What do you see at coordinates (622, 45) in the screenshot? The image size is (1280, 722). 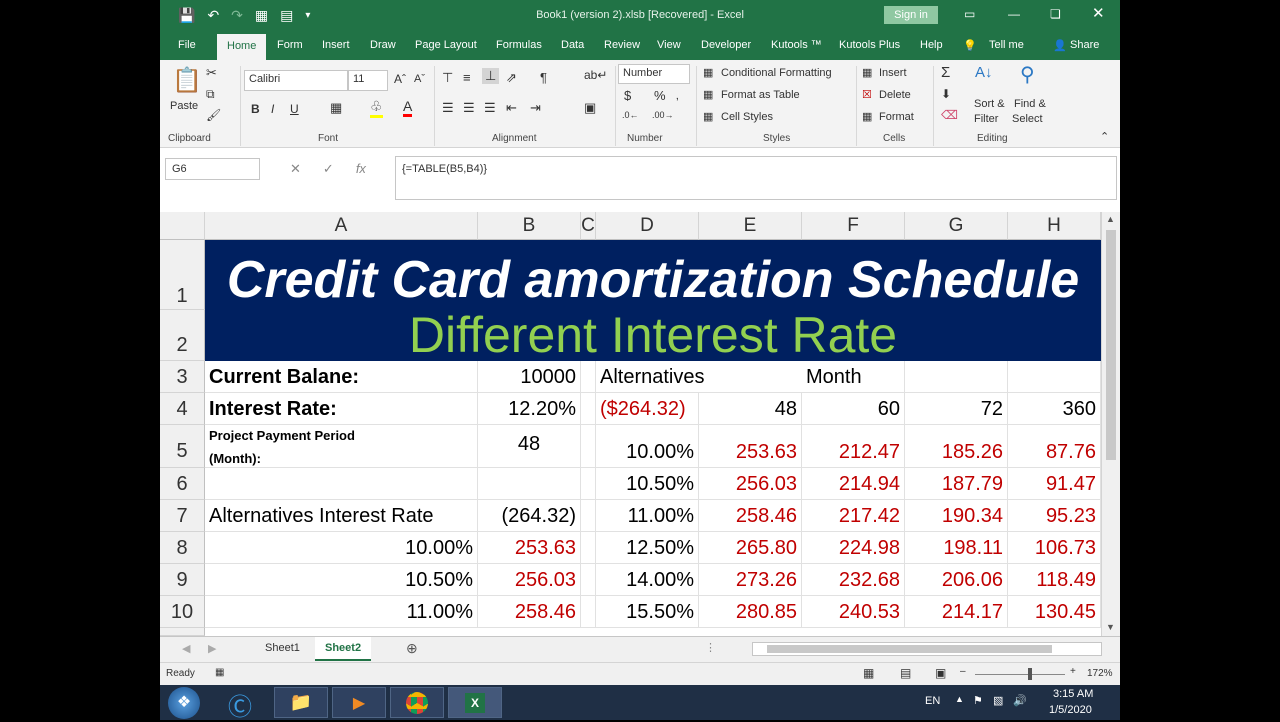 I see `tab-review: Review` at bounding box center [622, 45].